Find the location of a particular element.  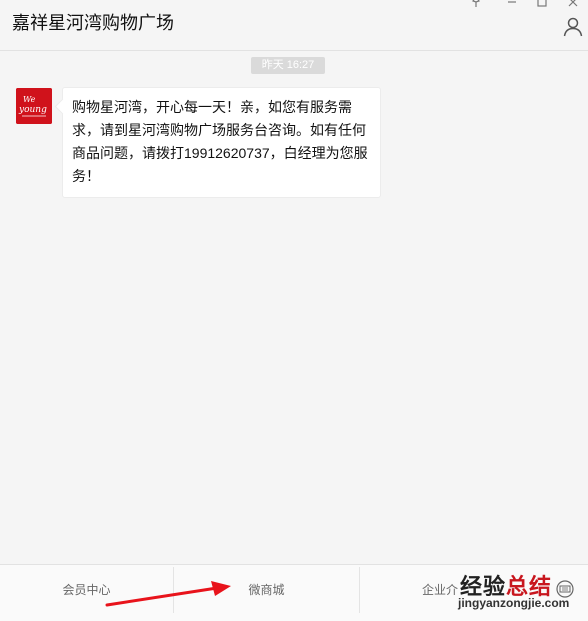

avatar: We young is located at coordinates (34, 106).